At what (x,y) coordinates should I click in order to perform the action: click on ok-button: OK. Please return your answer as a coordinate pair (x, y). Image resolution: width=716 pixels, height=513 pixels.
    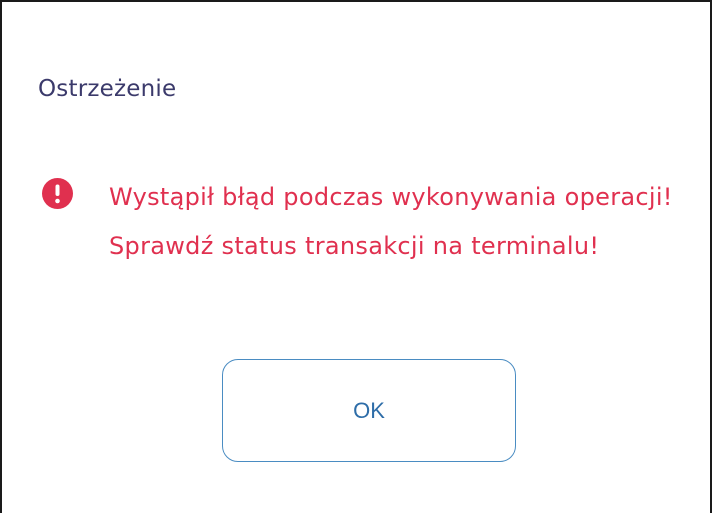
    Looking at the image, I should click on (369, 410).